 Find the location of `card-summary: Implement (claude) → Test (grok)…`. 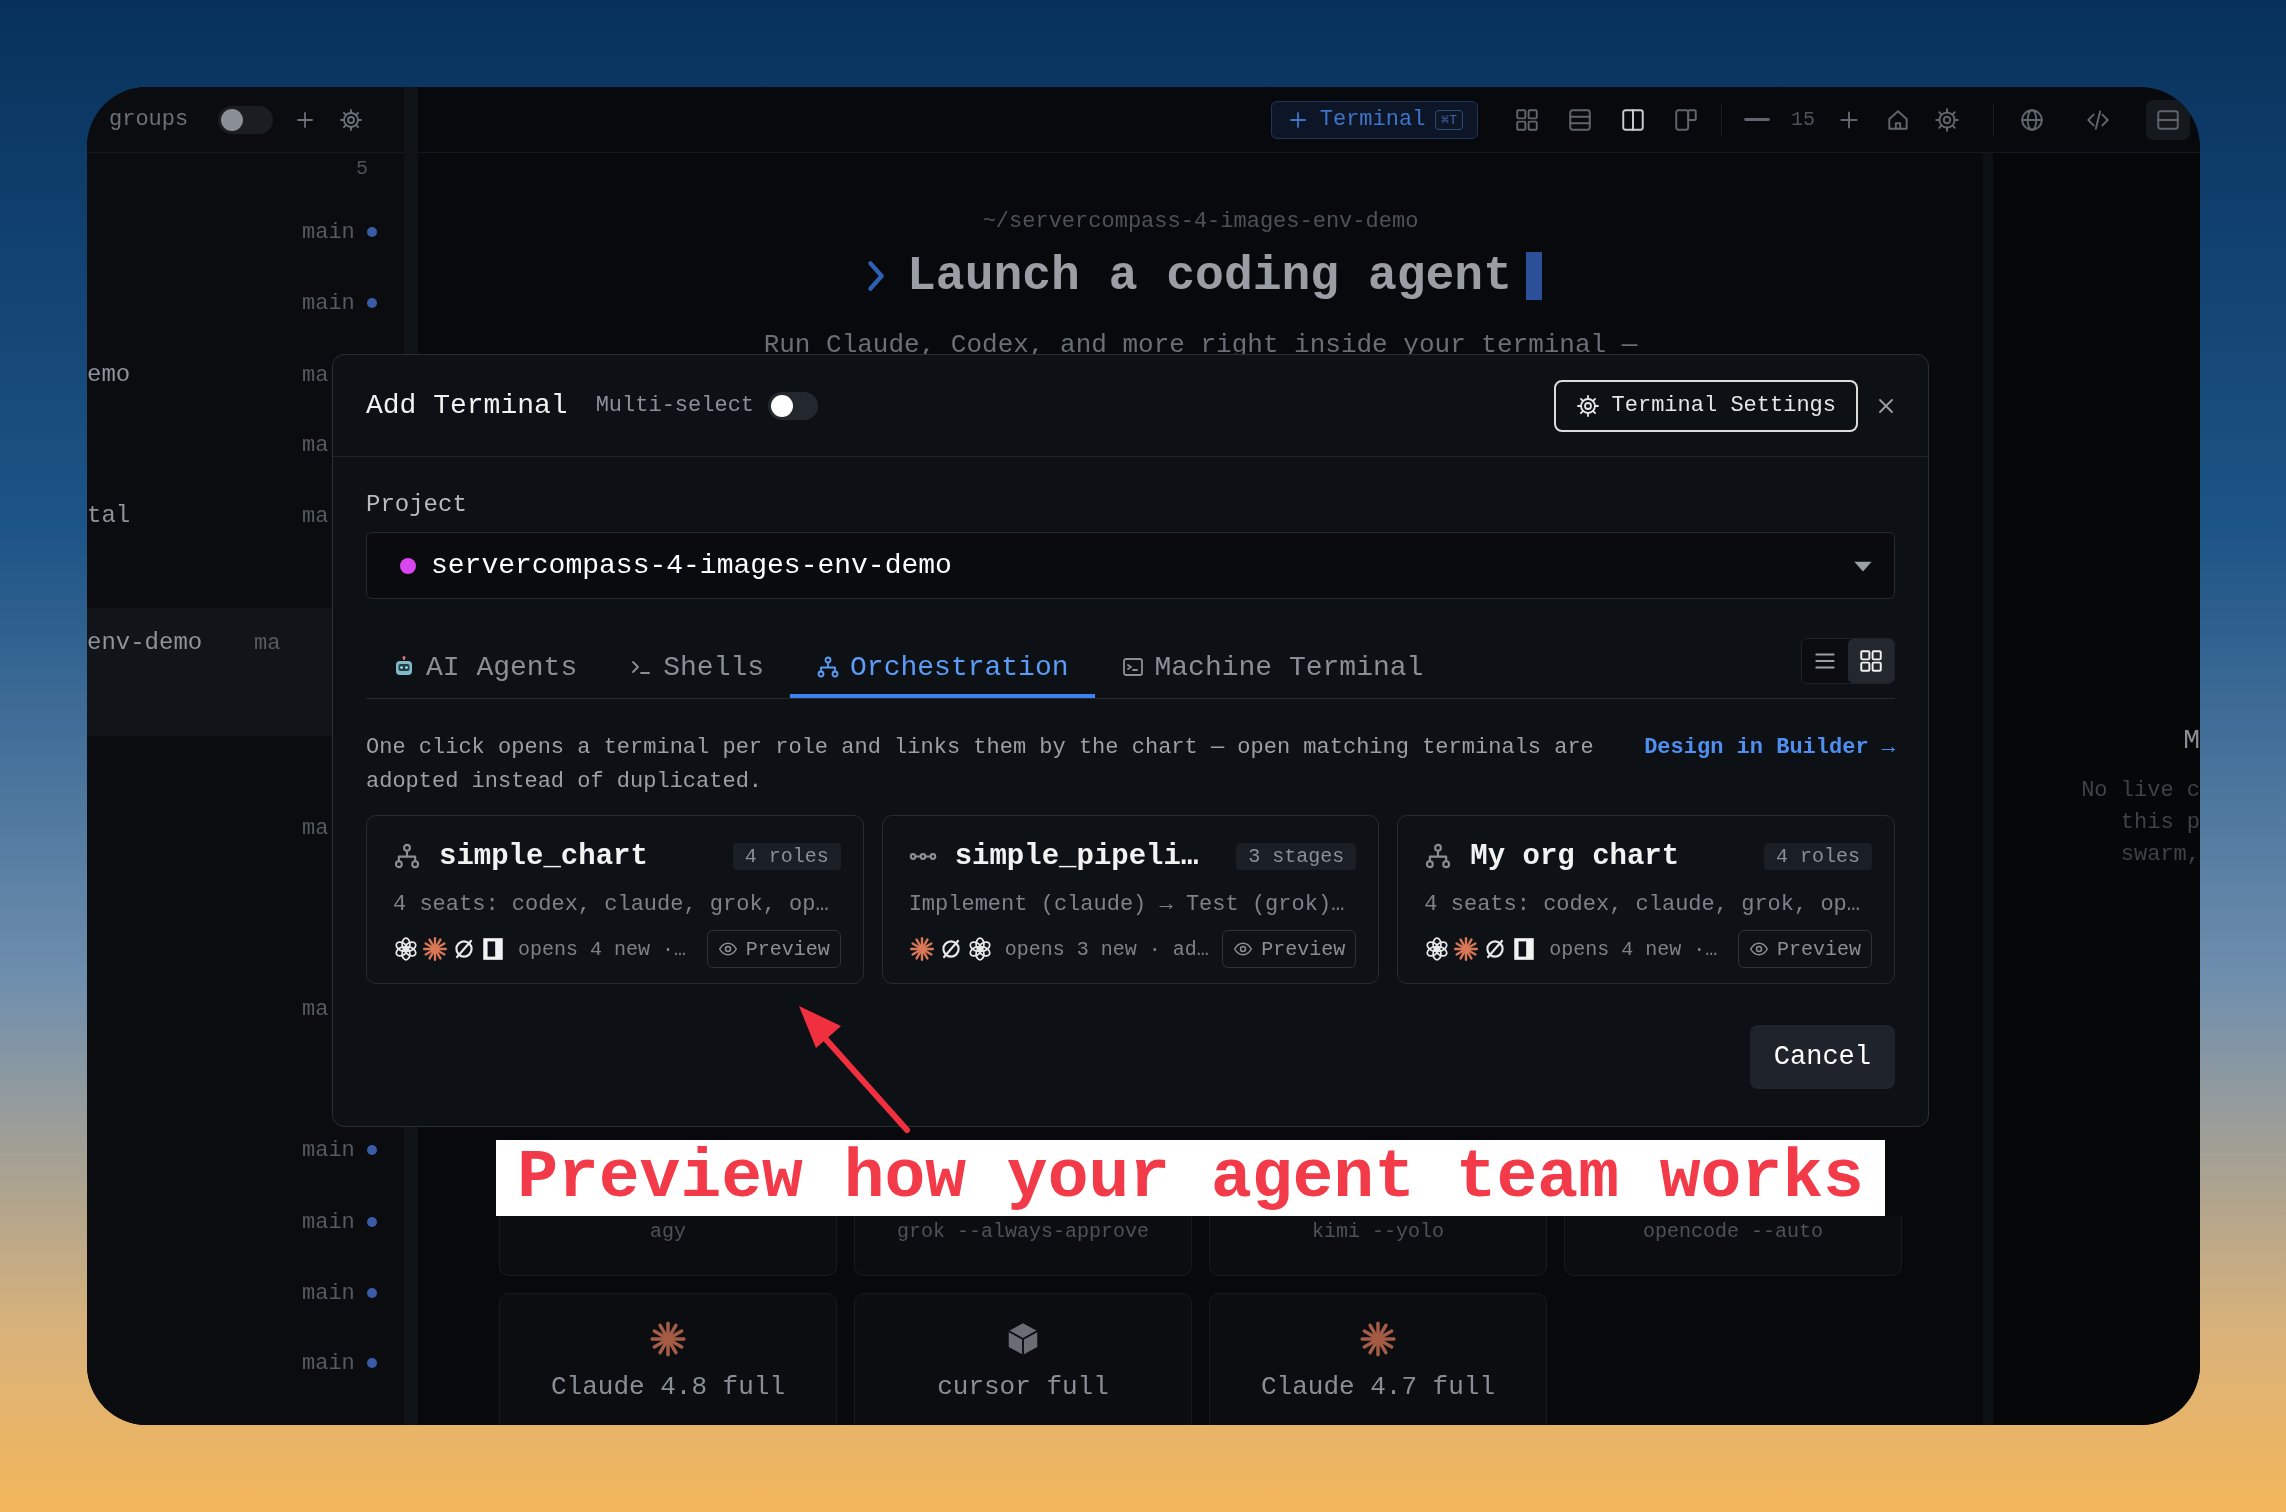

card-summary: Implement (claude) → Test (grok)… is located at coordinates (1127, 905).